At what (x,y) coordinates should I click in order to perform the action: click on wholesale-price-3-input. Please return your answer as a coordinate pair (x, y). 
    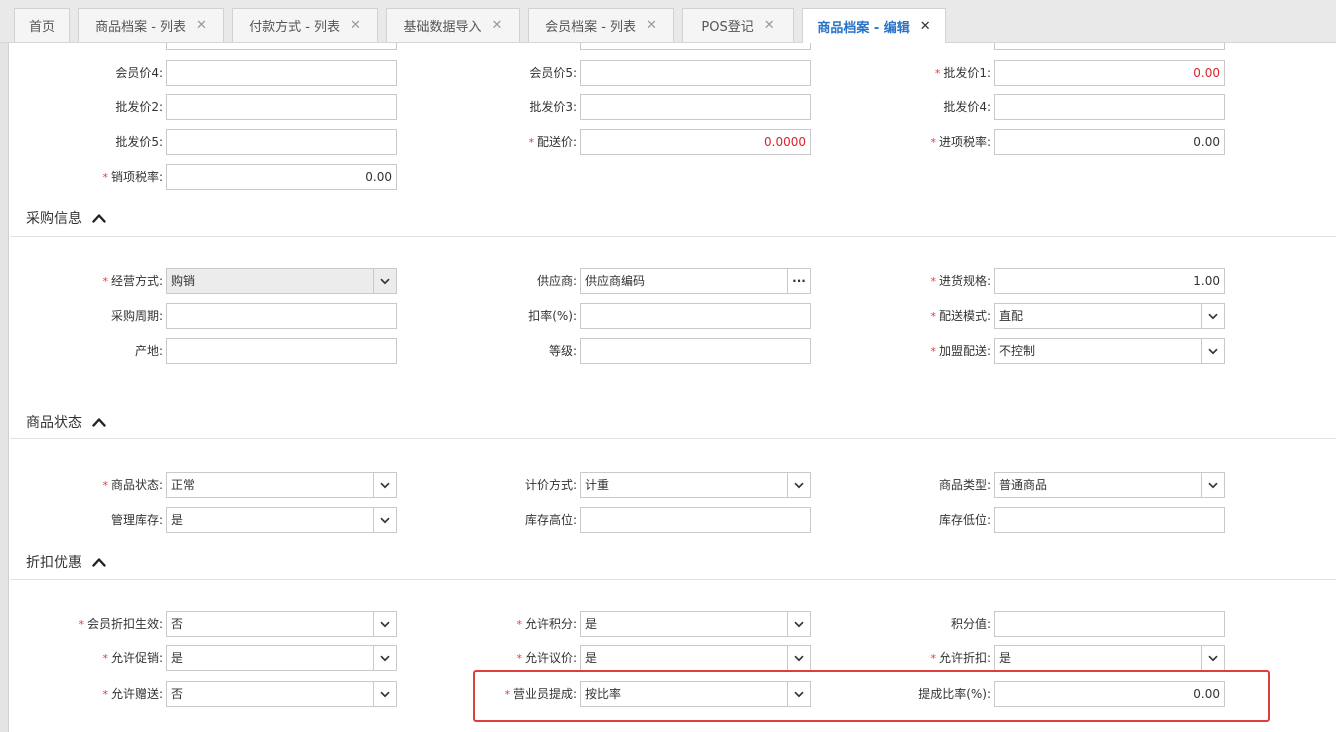
    Looking at the image, I should click on (695, 107).